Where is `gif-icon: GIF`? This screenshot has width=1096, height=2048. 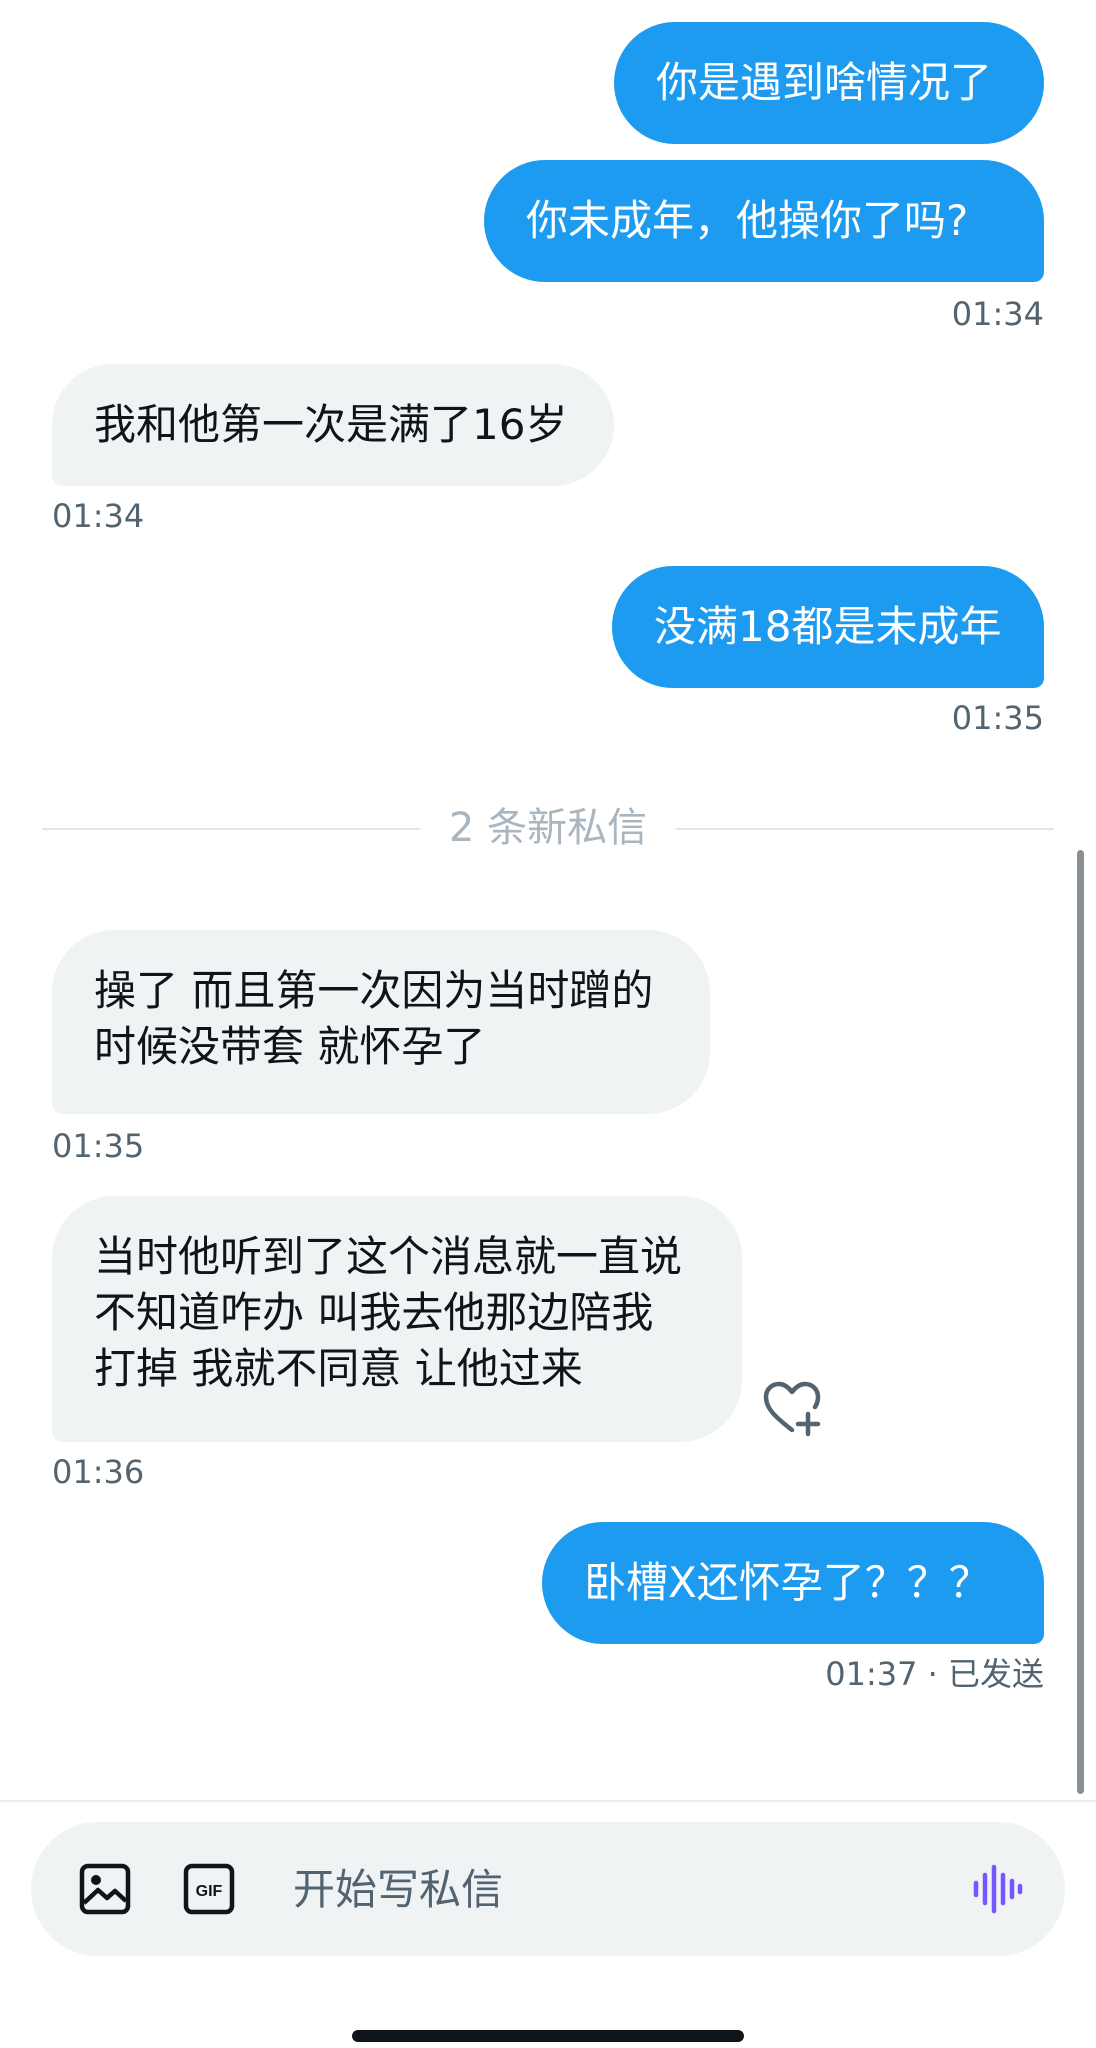
gif-icon: GIF is located at coordinates (209, 1889).